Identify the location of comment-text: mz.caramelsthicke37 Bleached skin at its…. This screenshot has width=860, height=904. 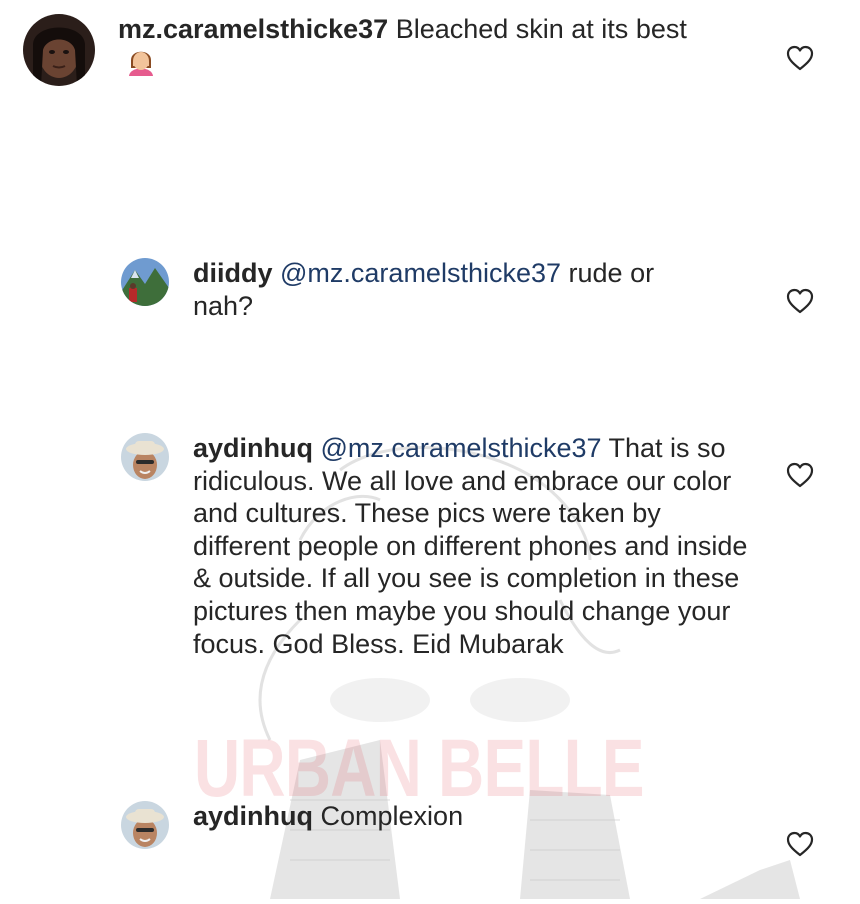
(418, 48).